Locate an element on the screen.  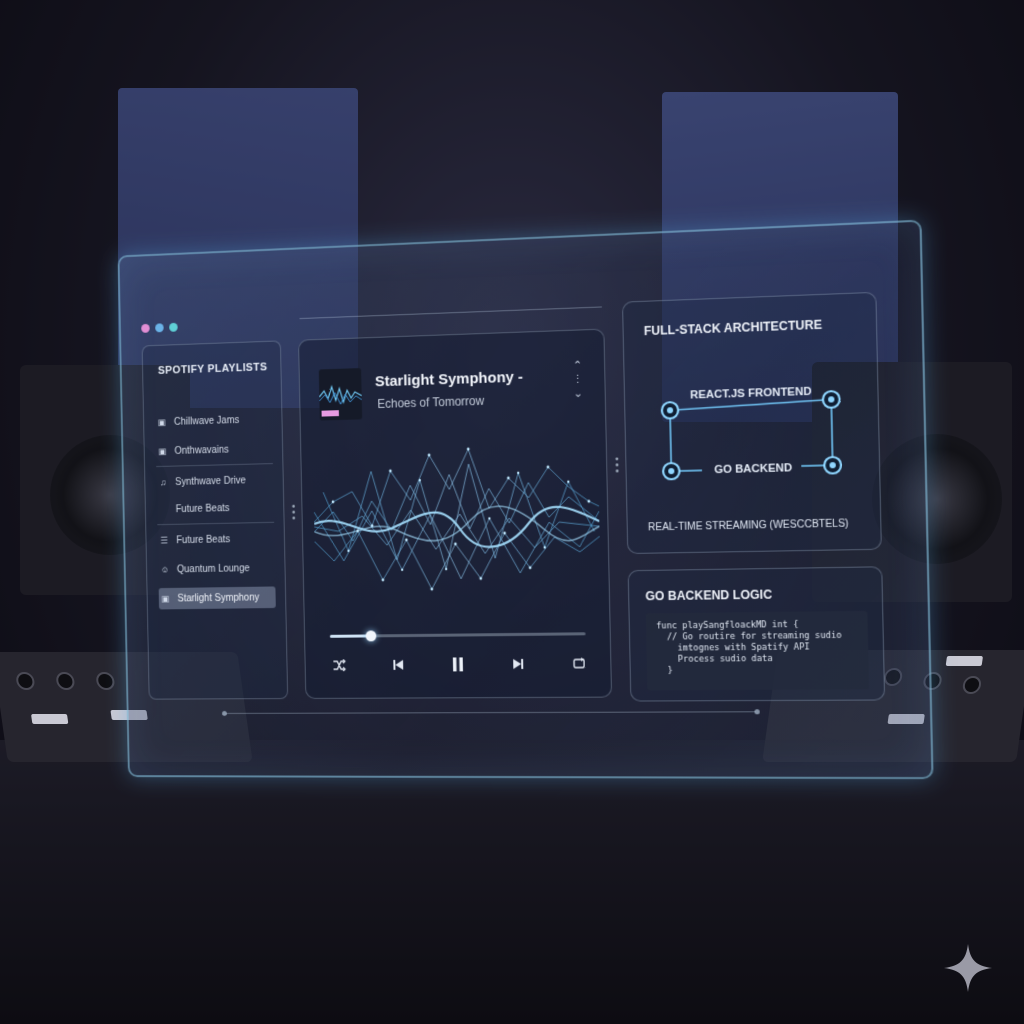
chevron-down-icon: ⌄ is located at coordinates (578, 394).